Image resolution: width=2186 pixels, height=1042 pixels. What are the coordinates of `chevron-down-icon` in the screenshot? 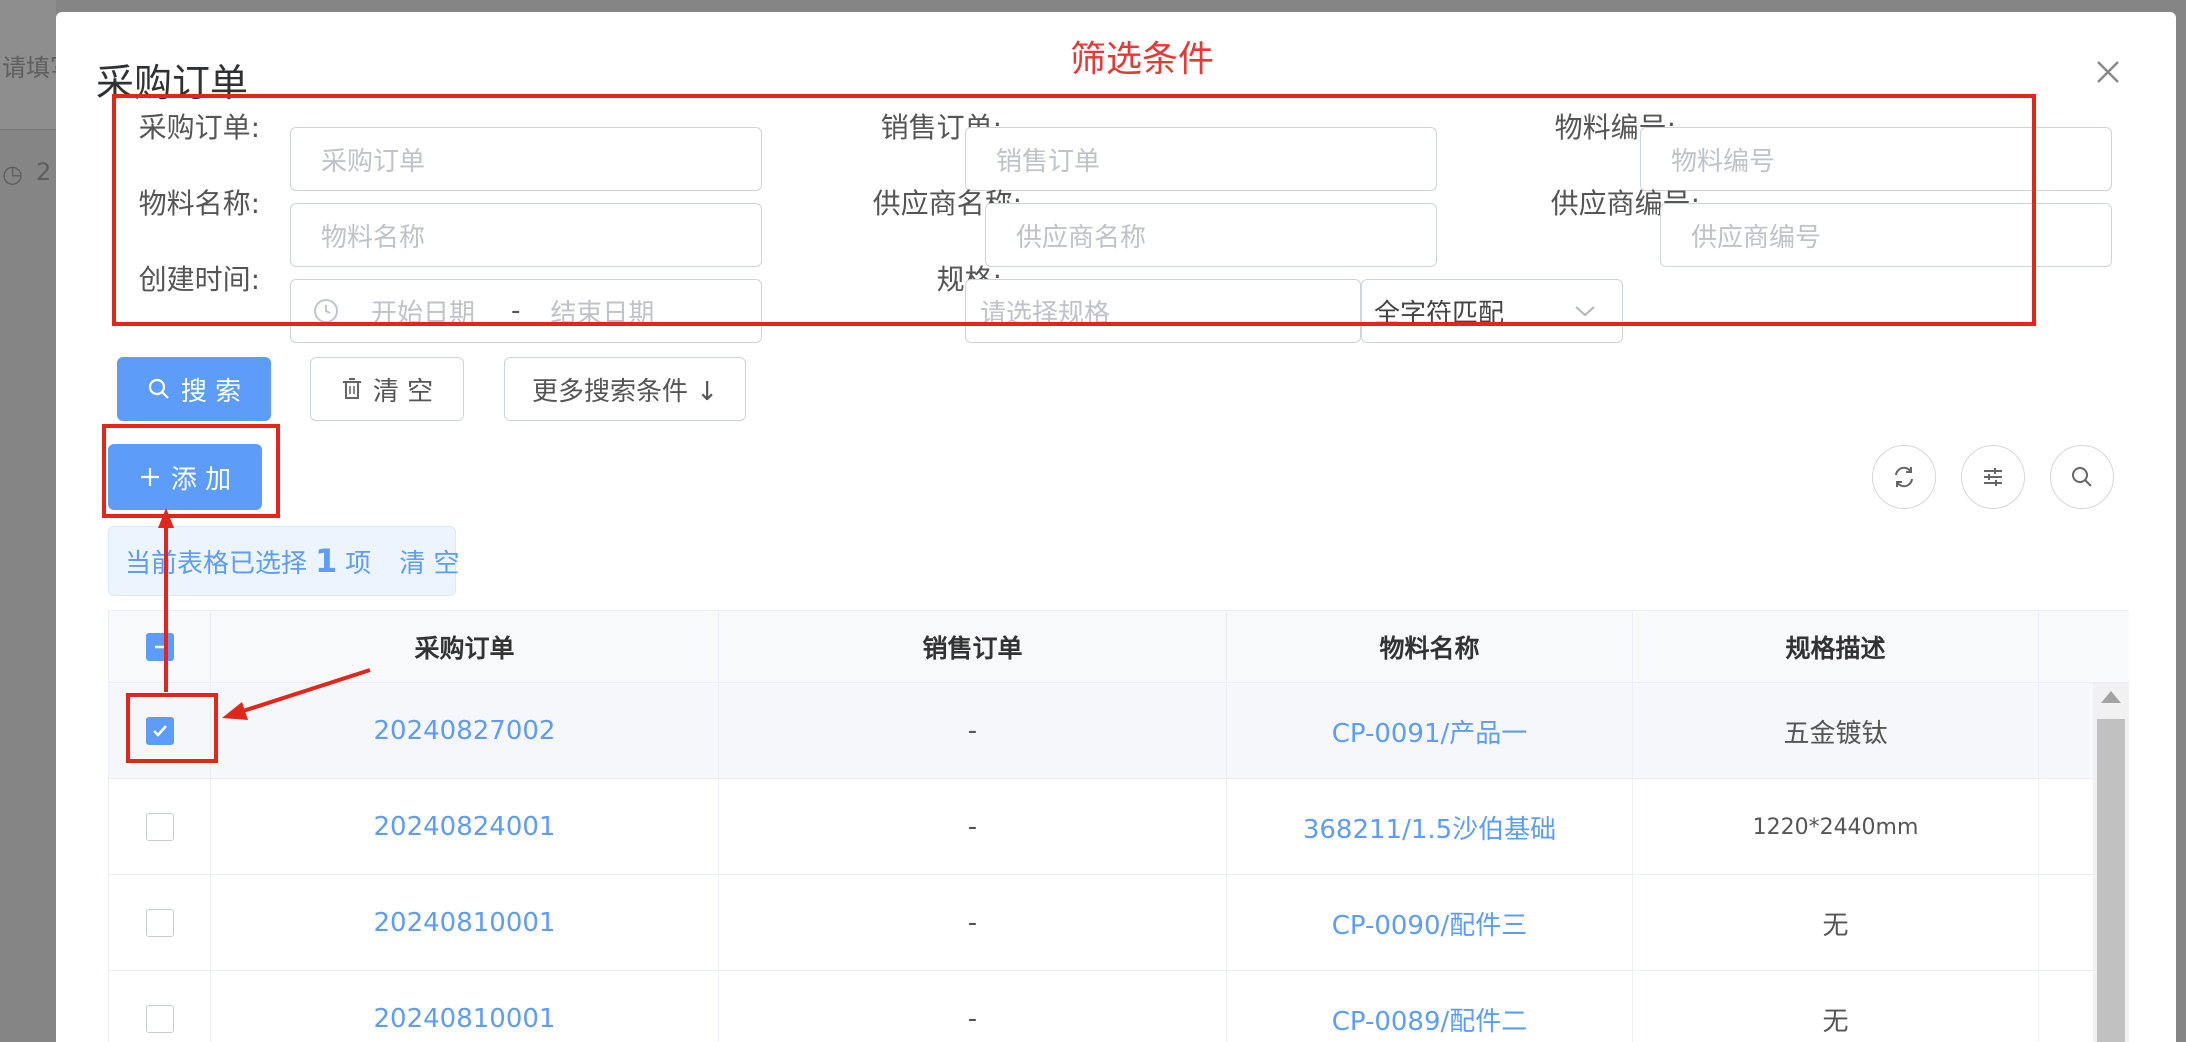 It's located at (1585, 311).